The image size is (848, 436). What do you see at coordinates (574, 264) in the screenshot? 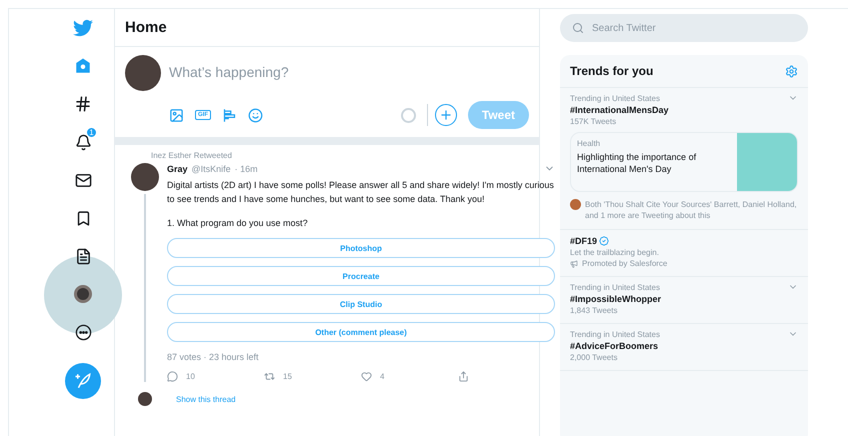
I see `megaphone-icon` at bounding box center [574, 264].